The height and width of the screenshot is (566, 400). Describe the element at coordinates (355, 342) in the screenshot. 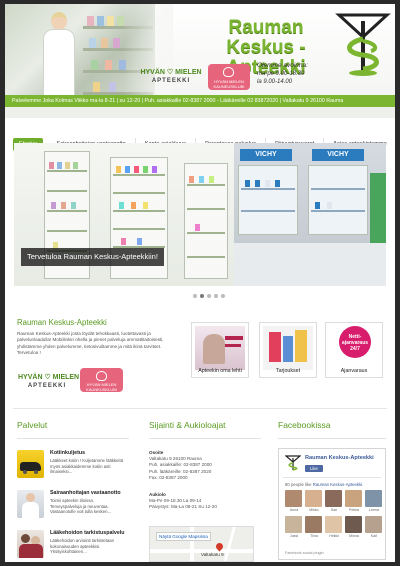

I see `netti-ajanvaraus-badge: Netti- ajanvaraus 24/7` at that location.